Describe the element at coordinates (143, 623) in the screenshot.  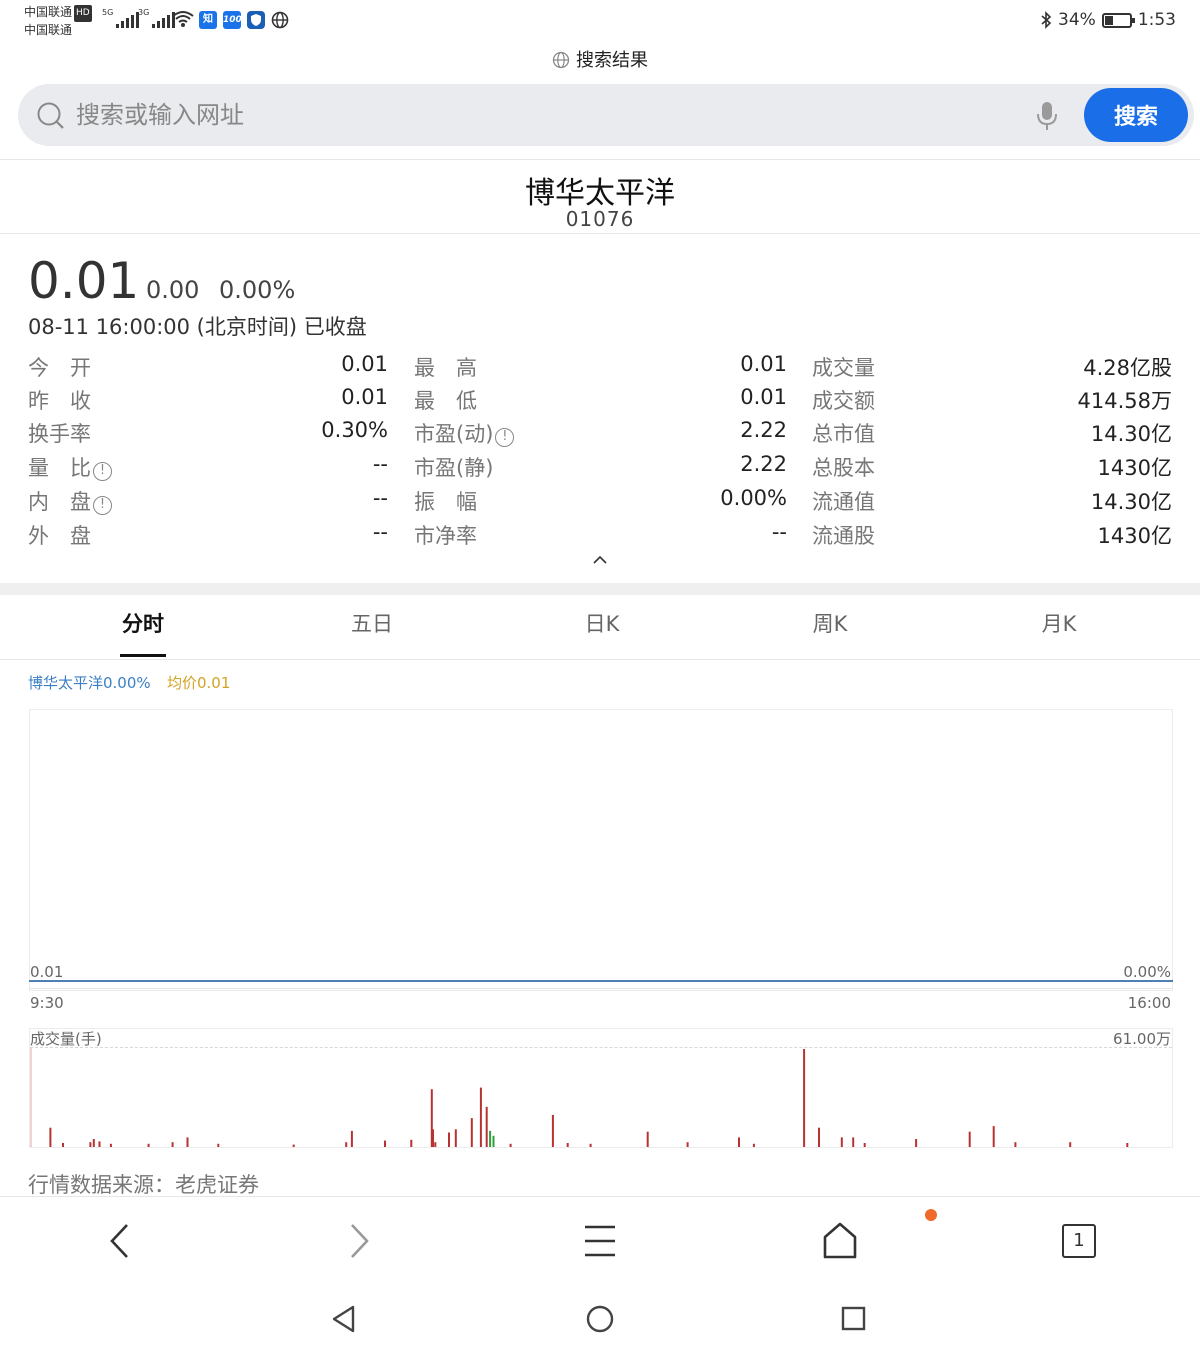
I see `tab-intraday: 分时` at that location.